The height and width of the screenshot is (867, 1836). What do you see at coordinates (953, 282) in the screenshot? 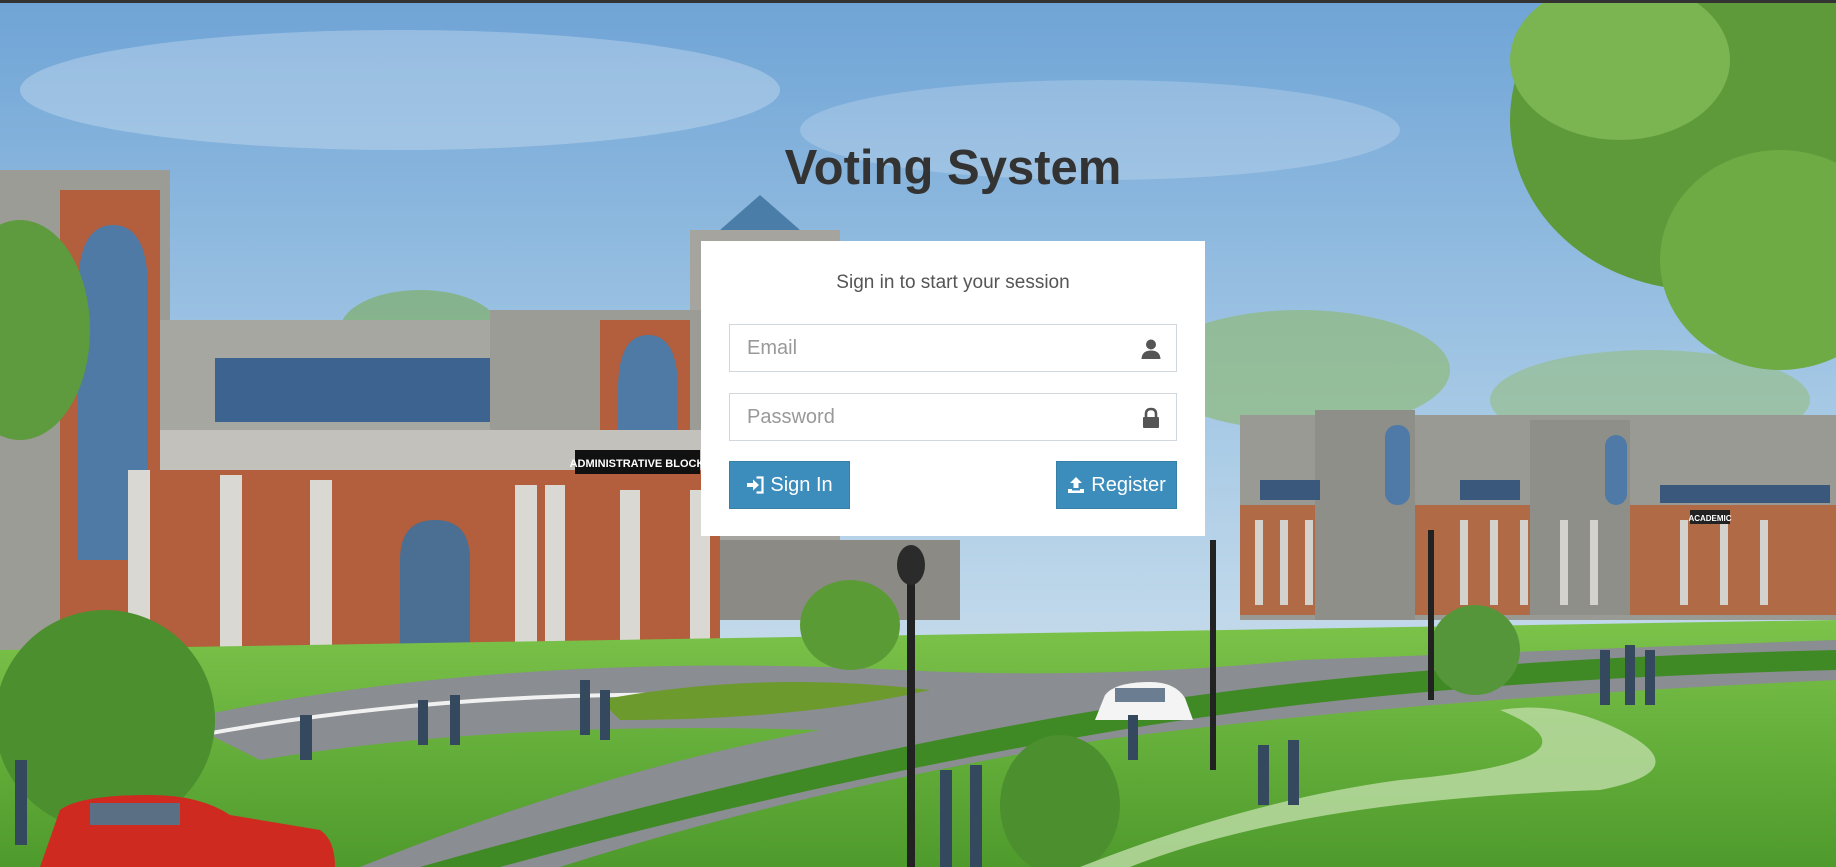
I see `login-box-message: Sign in to start your session` at bounding box center [953, 282].